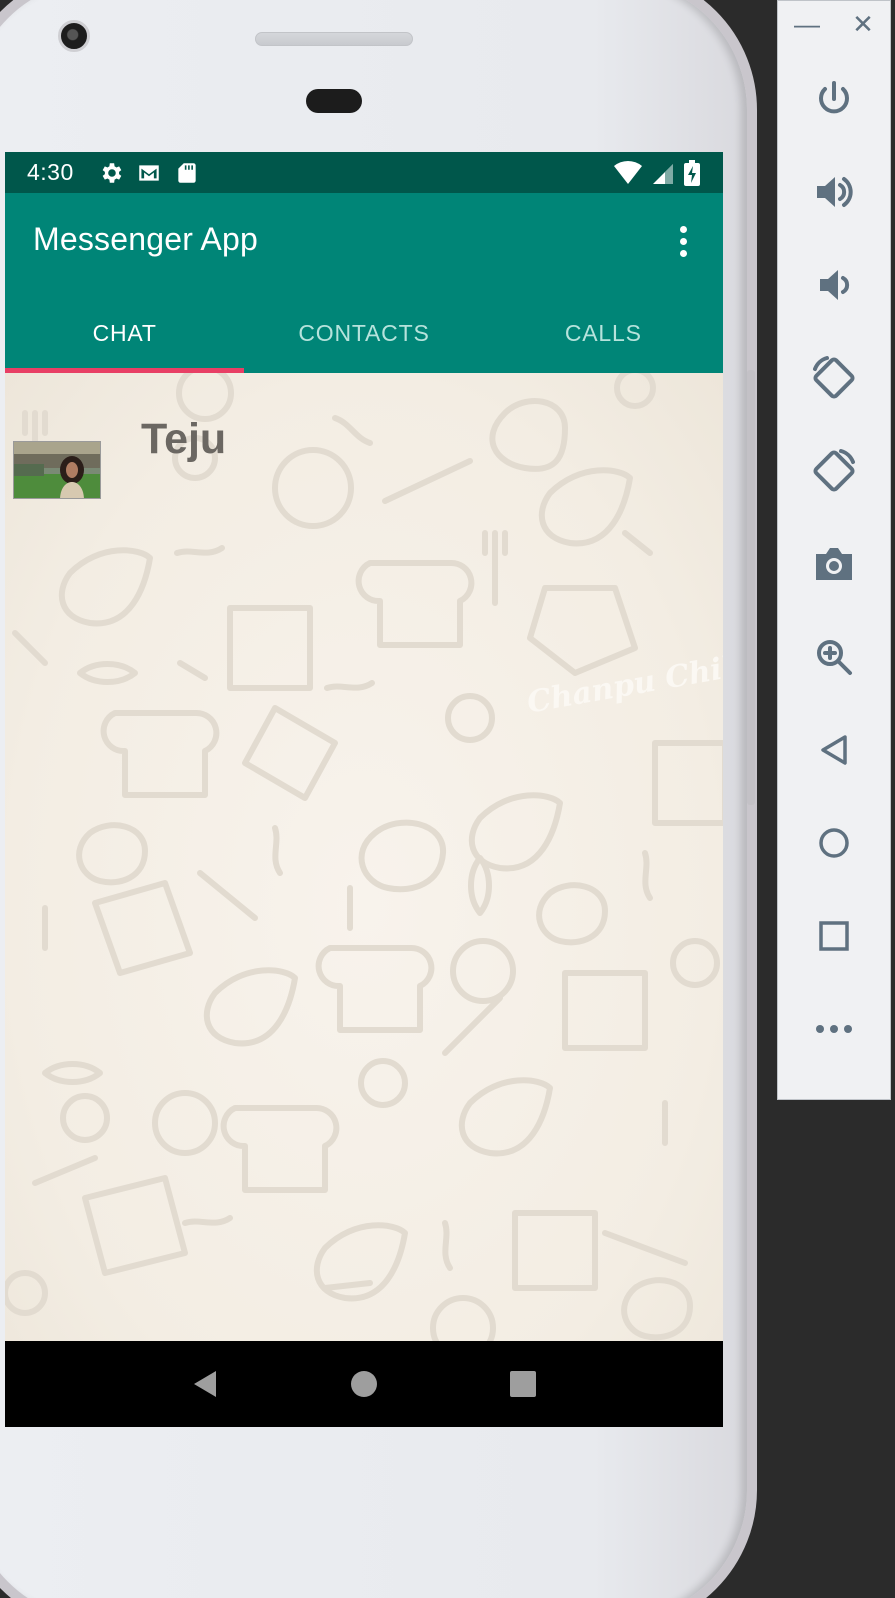 The width and height of the screenshot is (895, 1598). I want to click on profile-photo, so click(57, 470).